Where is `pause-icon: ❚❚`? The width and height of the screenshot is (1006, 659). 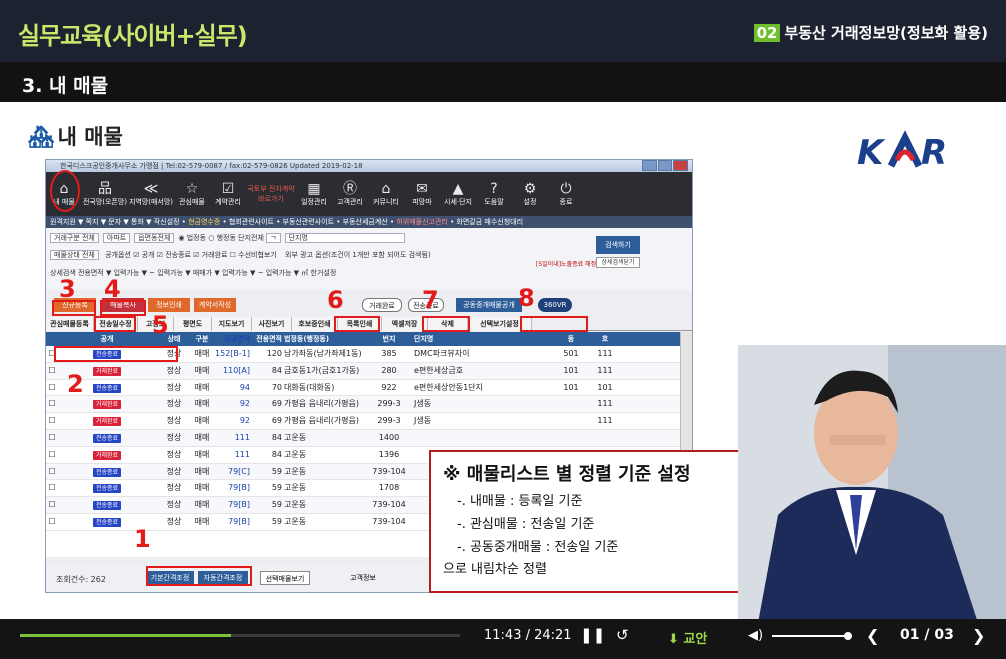
pause-icon: ❚❚ is located at coordinates (592, 635).